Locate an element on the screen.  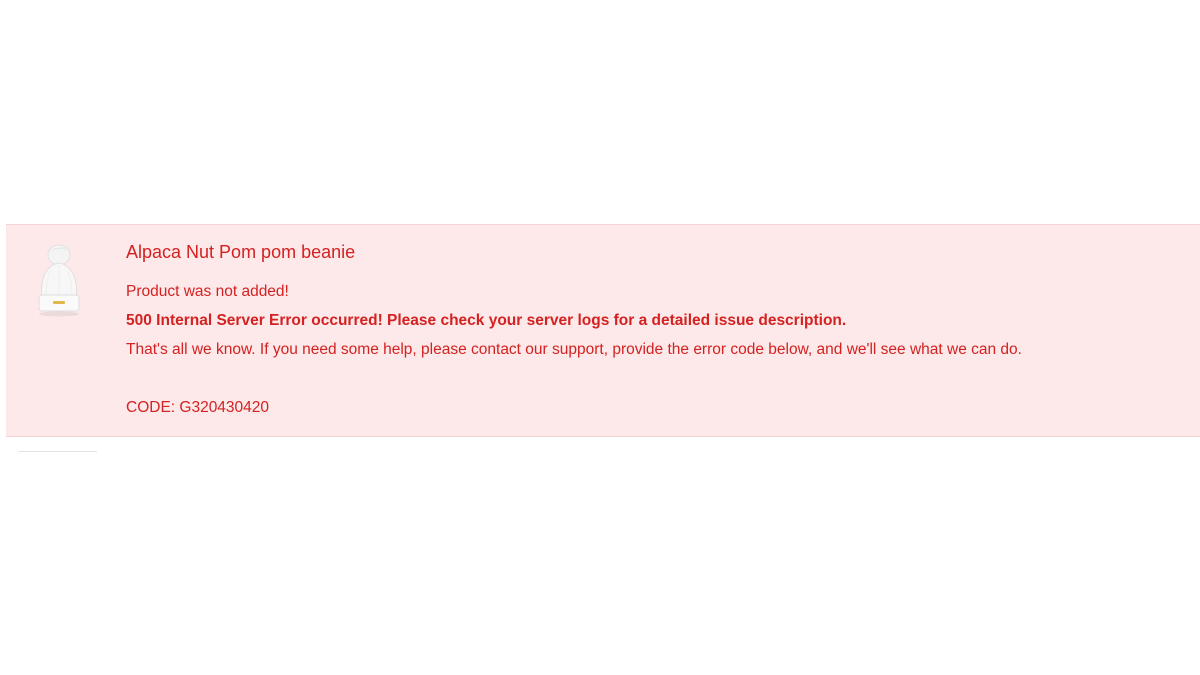
divider is located at coordinates (57, 451).